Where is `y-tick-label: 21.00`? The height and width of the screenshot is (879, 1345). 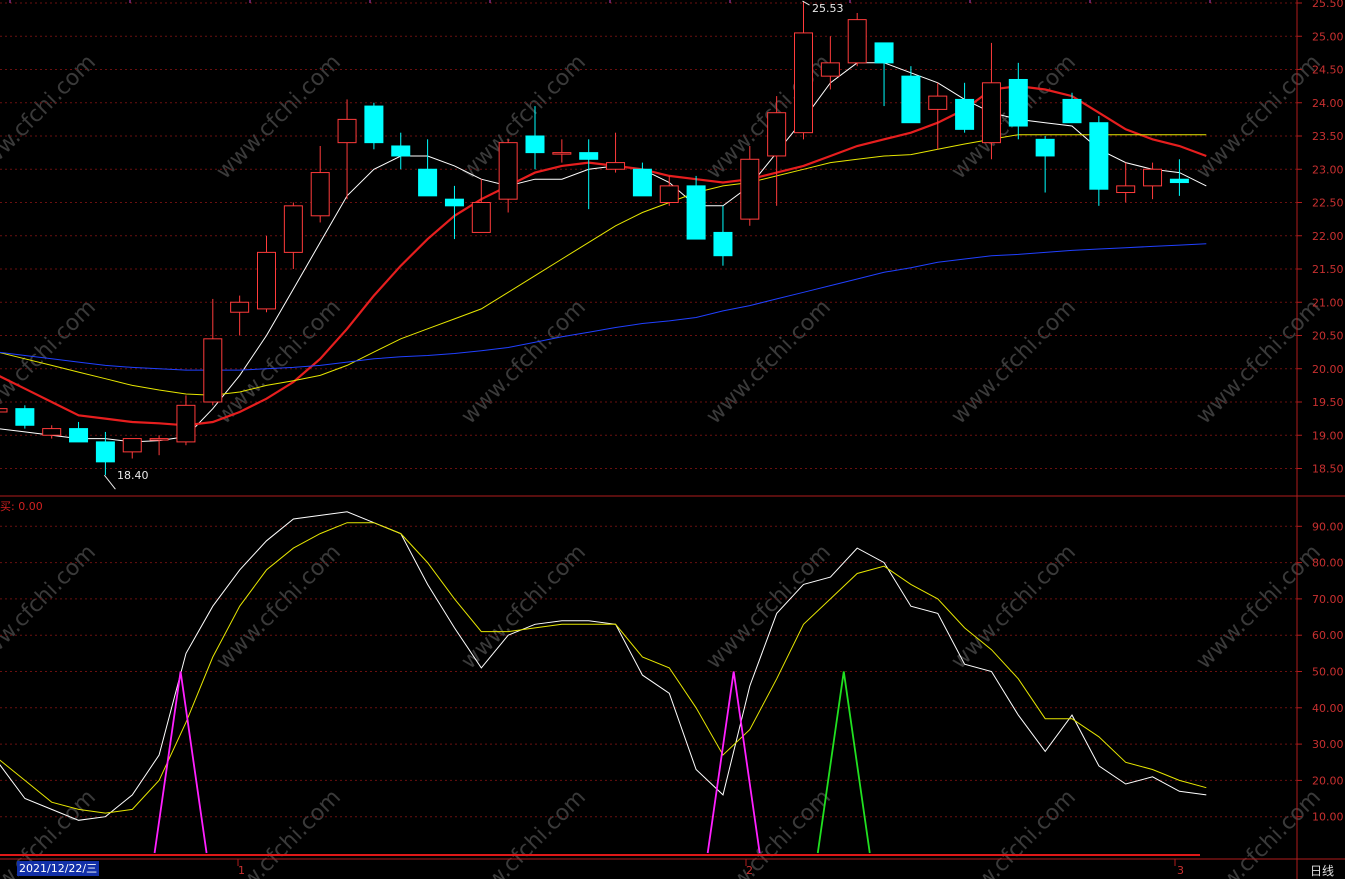
y-tick-label: 21.00 is located at coordinates (1328, 302).